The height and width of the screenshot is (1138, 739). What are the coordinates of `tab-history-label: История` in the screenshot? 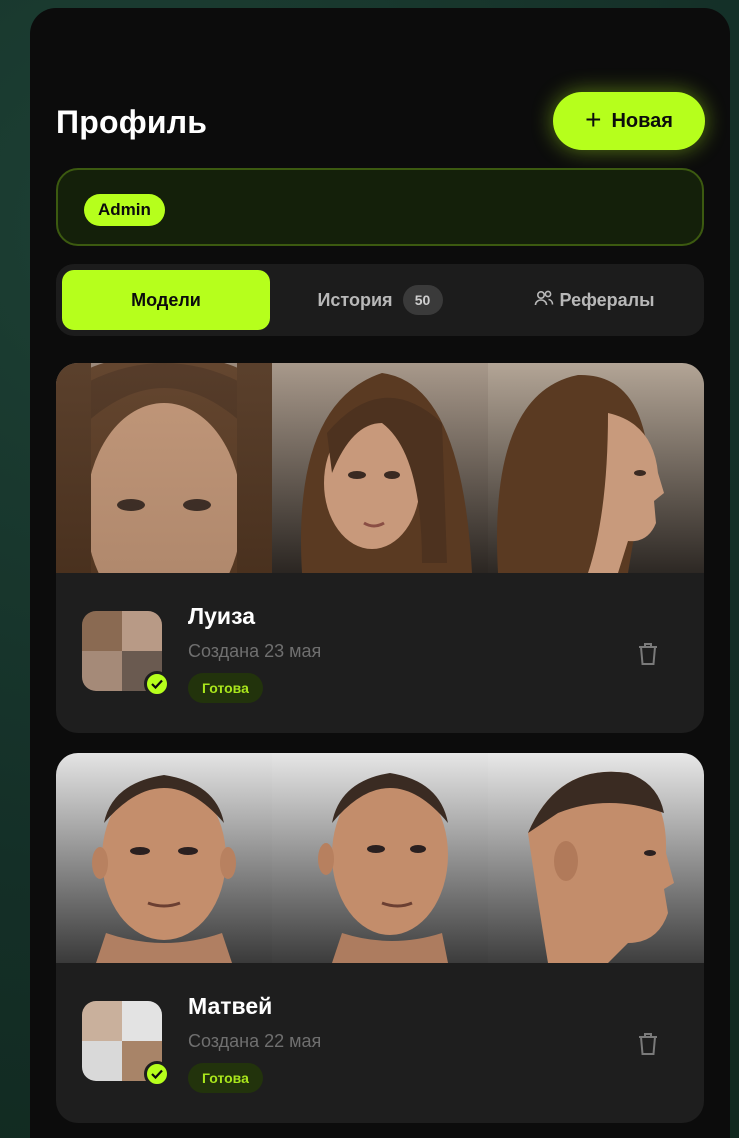 It's located at (355, 299).